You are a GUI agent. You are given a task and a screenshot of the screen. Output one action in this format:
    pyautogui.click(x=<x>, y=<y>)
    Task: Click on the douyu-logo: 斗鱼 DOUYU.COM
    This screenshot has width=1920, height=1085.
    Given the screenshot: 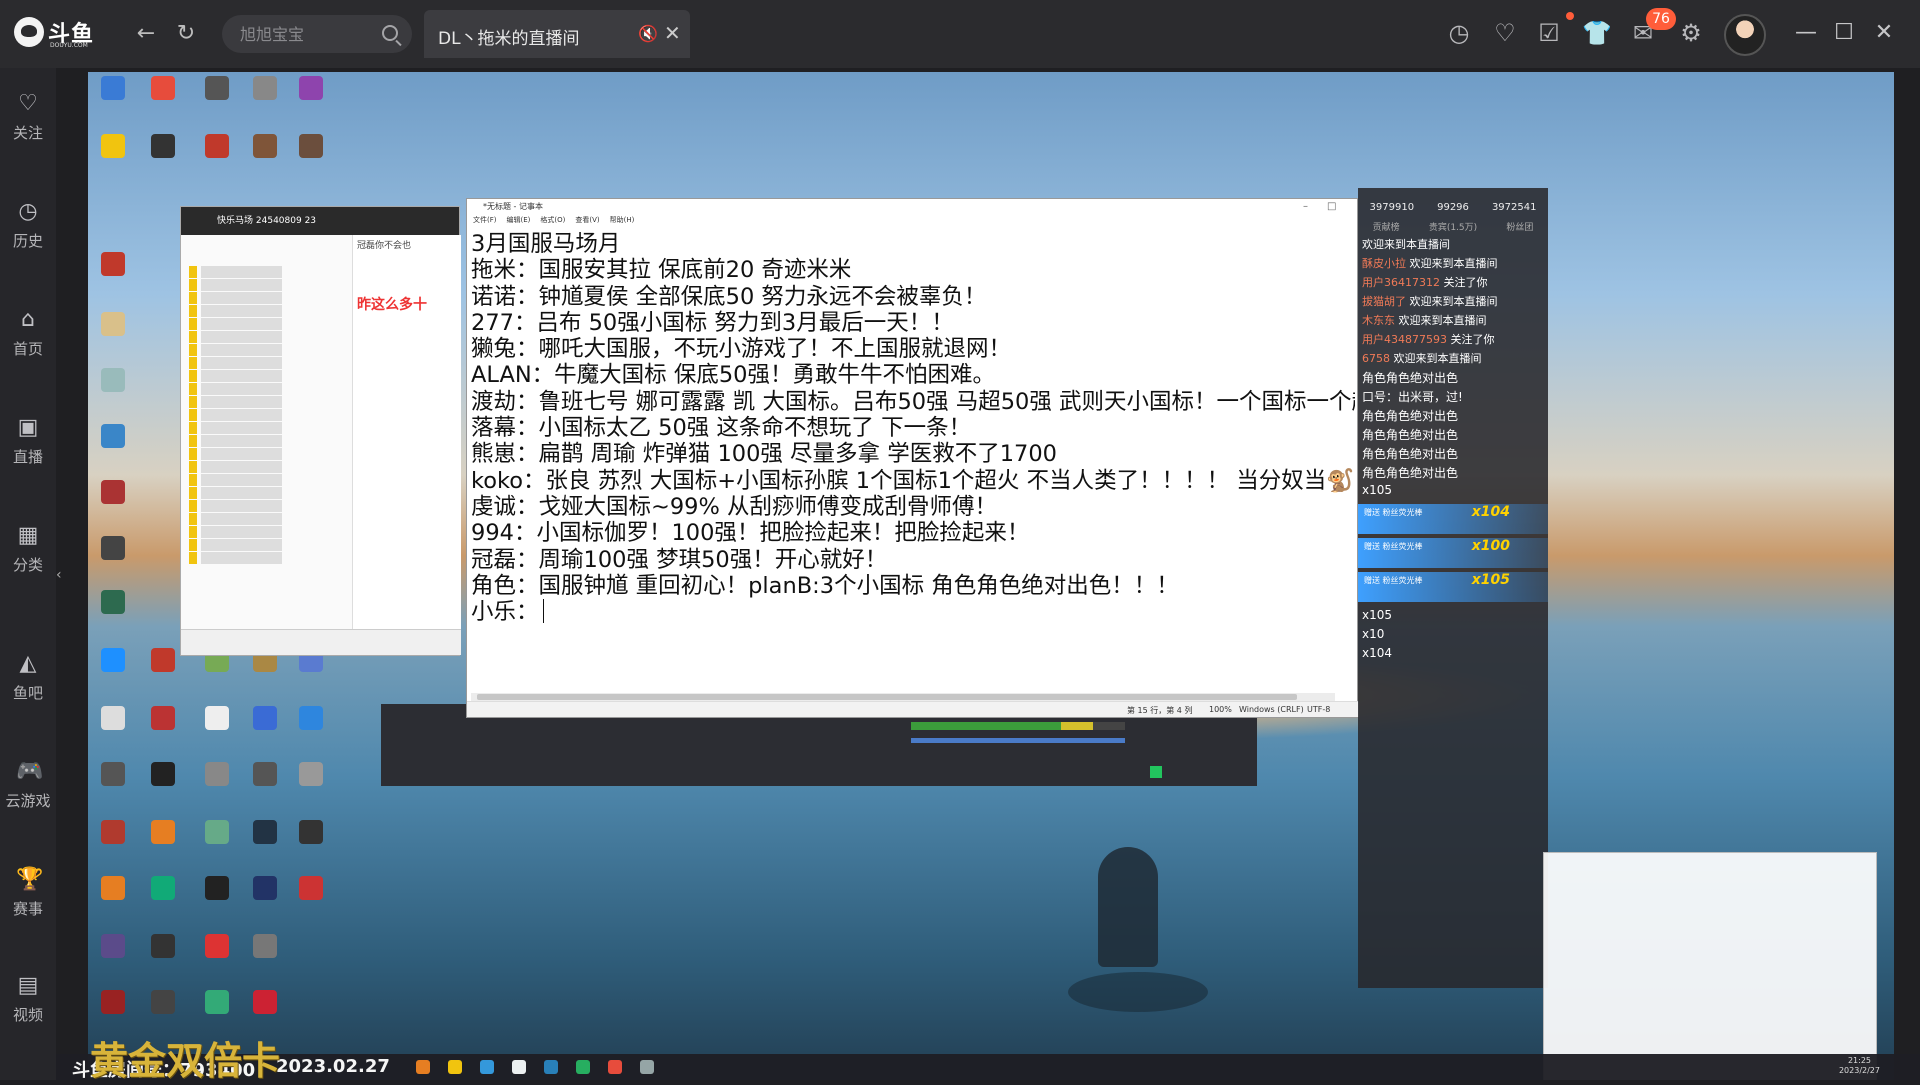 What is the action you would take?
    pyautogui.click(x=58, y=32)
    